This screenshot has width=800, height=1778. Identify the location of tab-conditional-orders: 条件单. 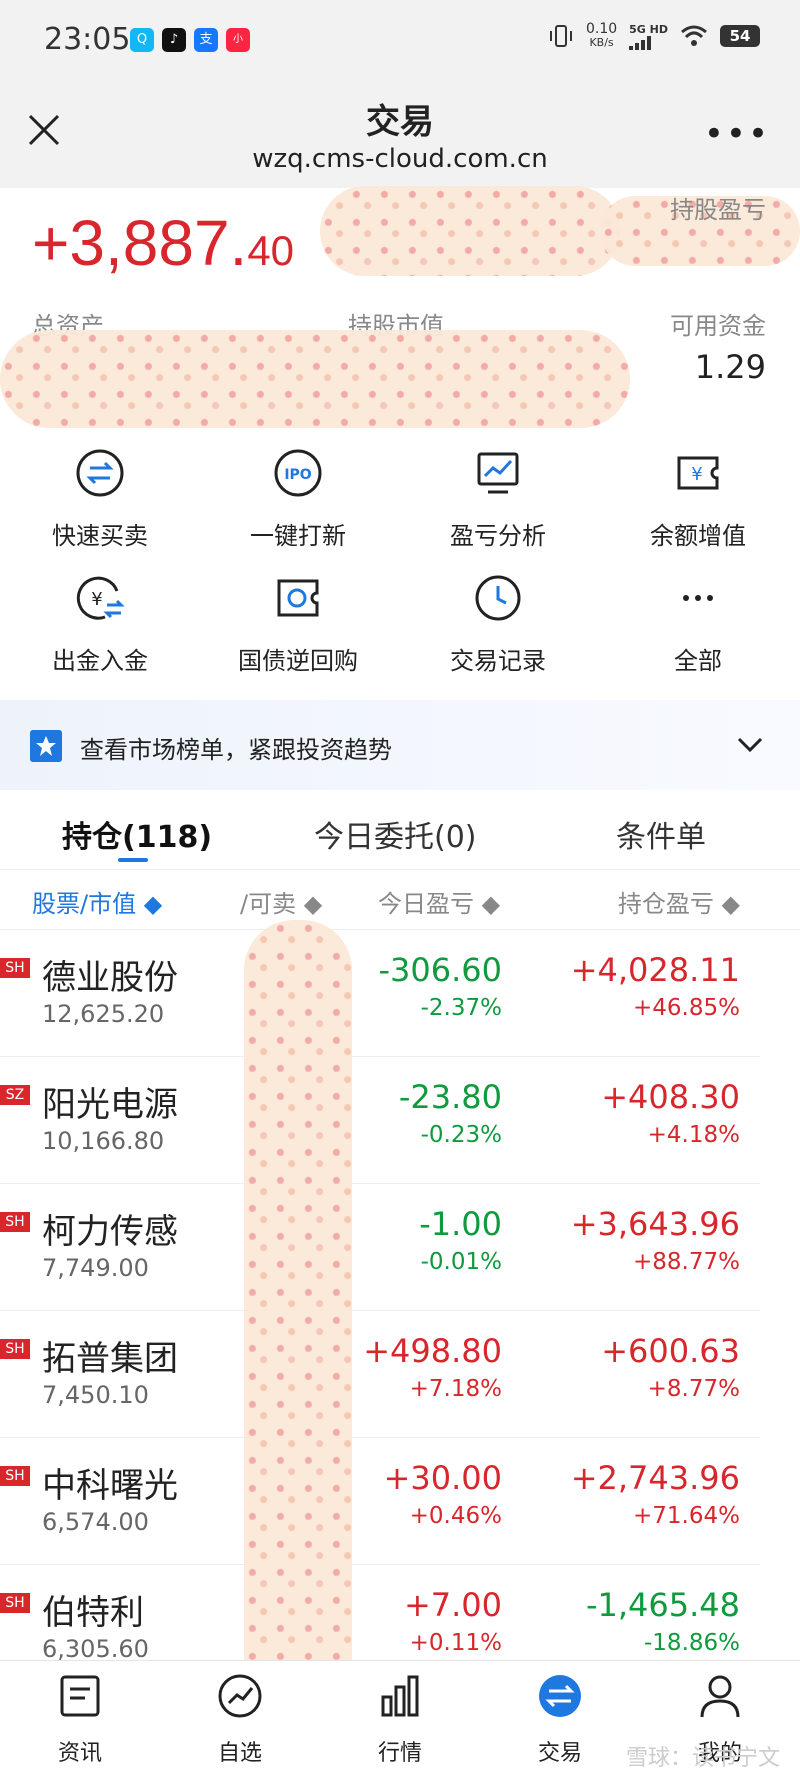
(661, 834).